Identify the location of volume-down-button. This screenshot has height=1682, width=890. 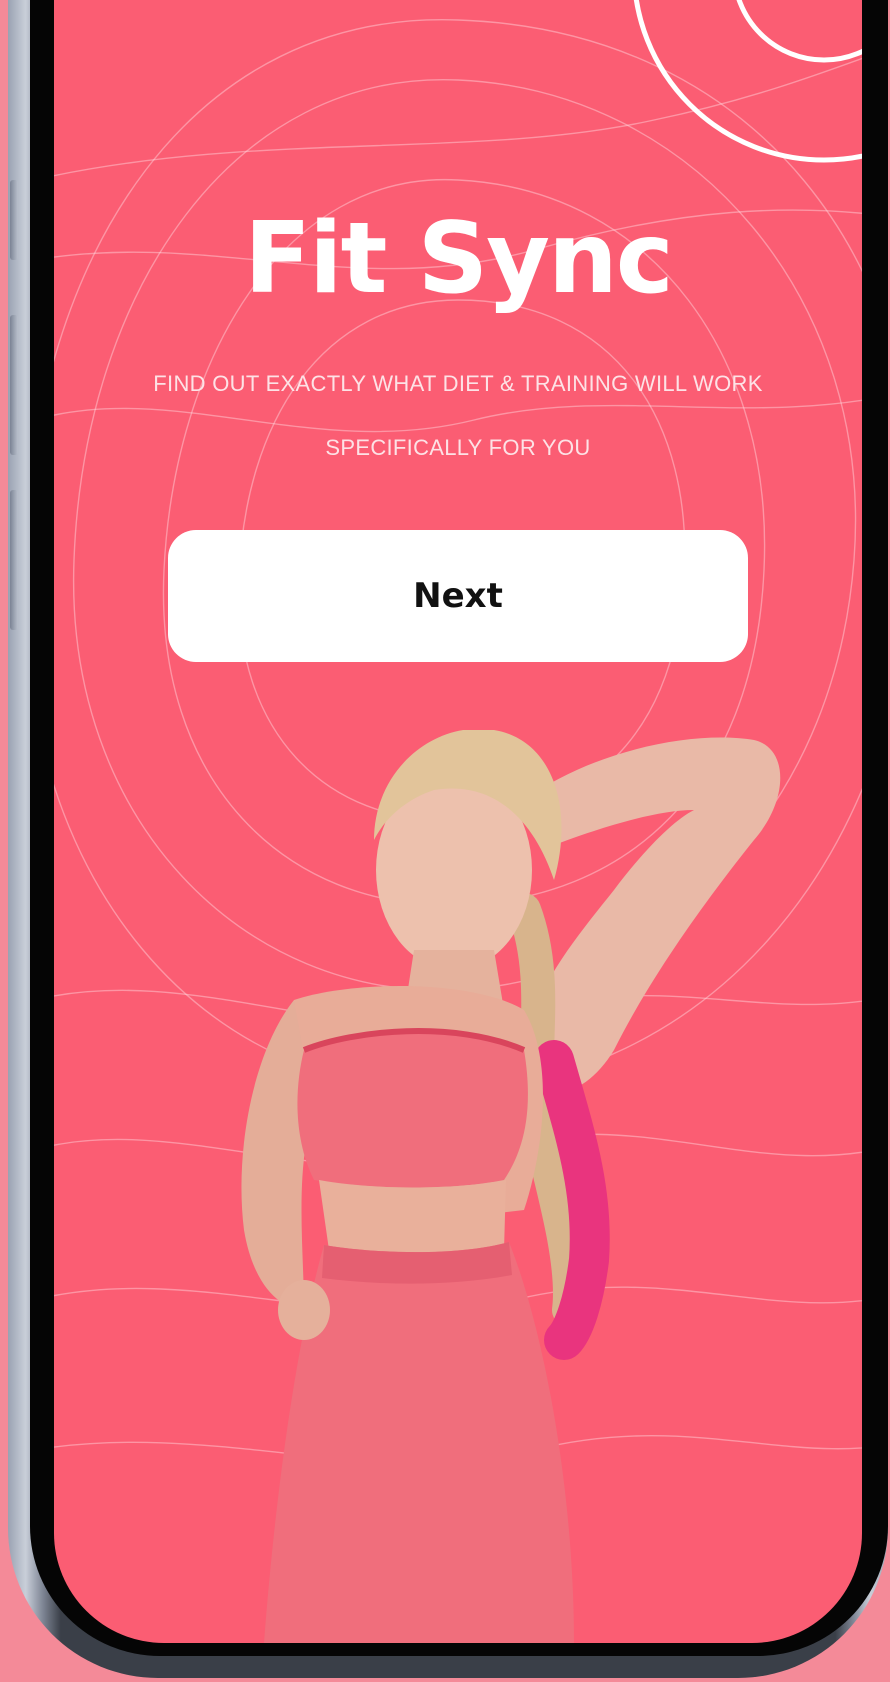
(14, 385).